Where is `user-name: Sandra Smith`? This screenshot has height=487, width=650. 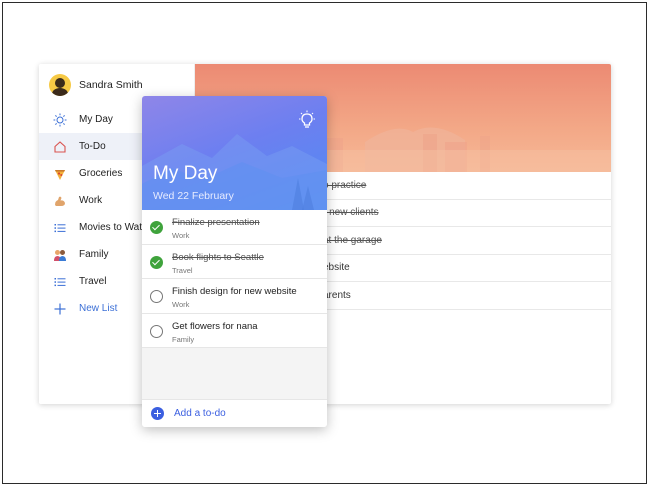 user-name: Sandra Smith is located at coordinates (111, 85).